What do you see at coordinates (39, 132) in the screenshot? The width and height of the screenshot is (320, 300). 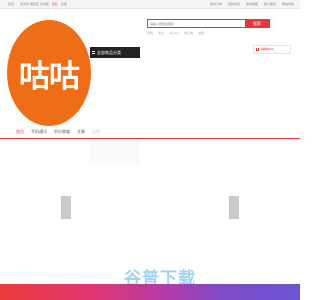 I see `nav-item-phones: 手机通讯` at bounding box center [39, 132].